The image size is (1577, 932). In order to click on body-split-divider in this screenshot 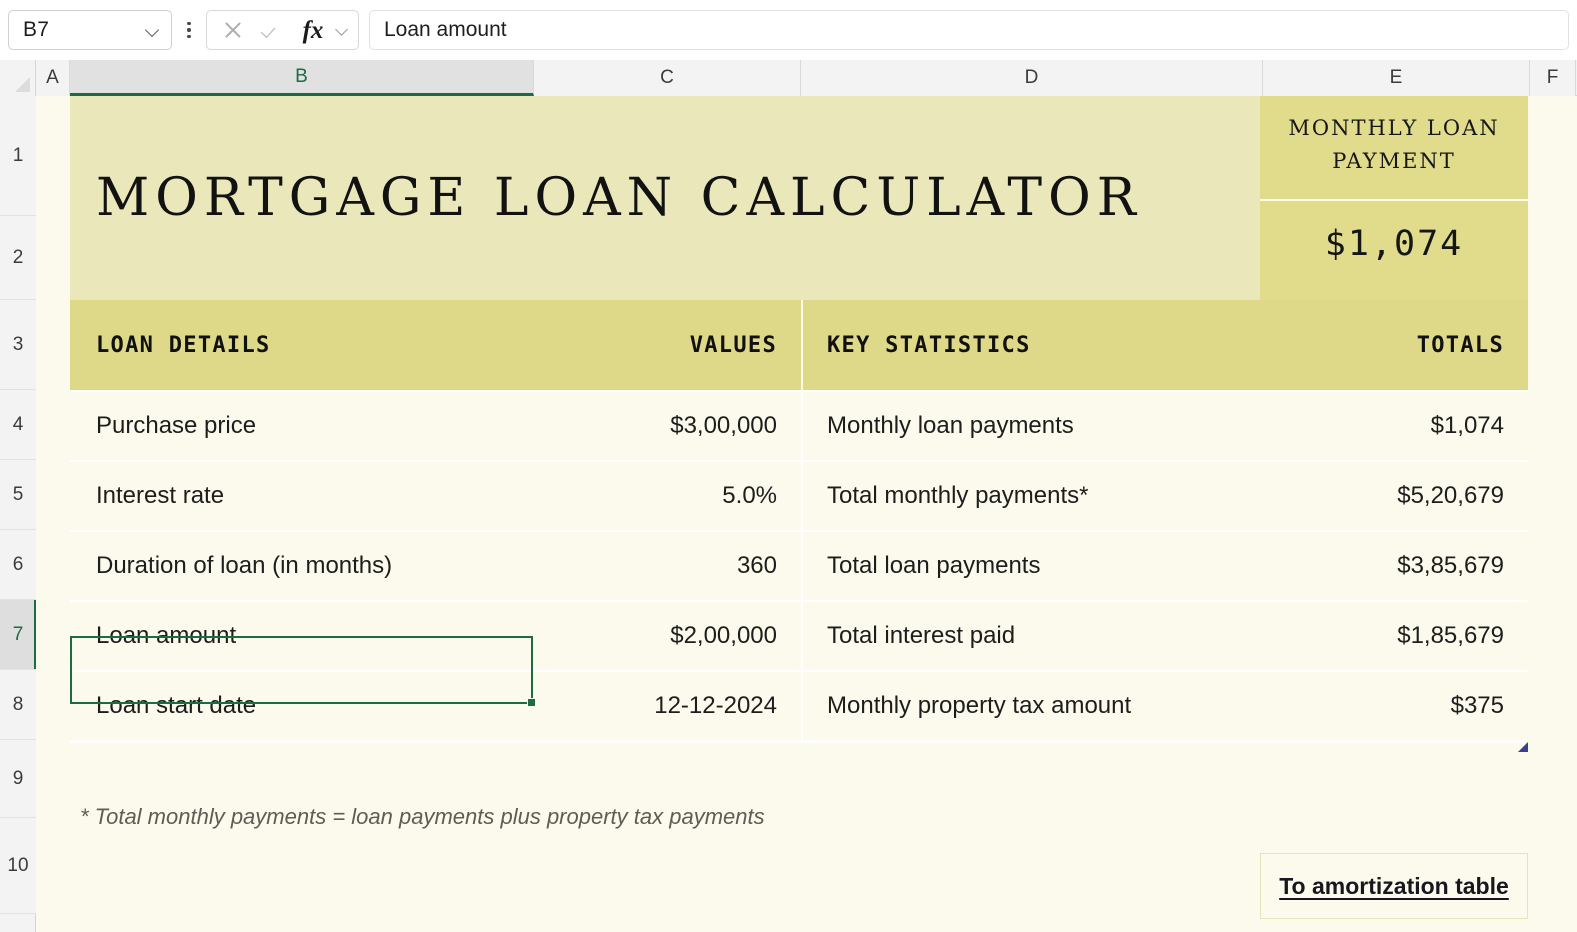, I will do `click(802, 565)`.